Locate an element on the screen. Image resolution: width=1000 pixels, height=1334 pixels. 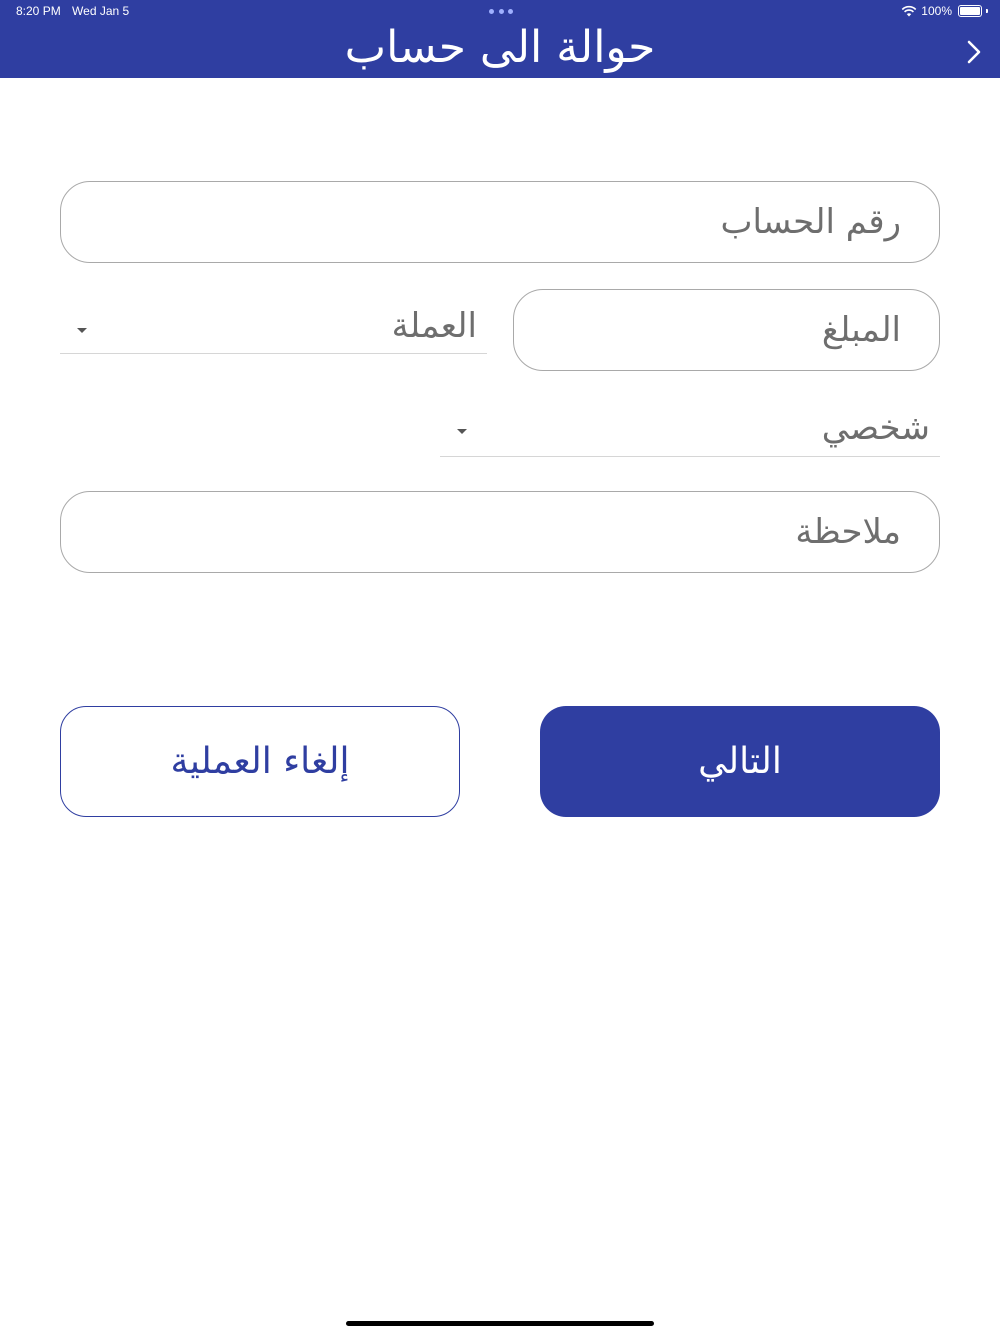
cancel-button: إلغاء العملية is located at coordinates (260, 761).